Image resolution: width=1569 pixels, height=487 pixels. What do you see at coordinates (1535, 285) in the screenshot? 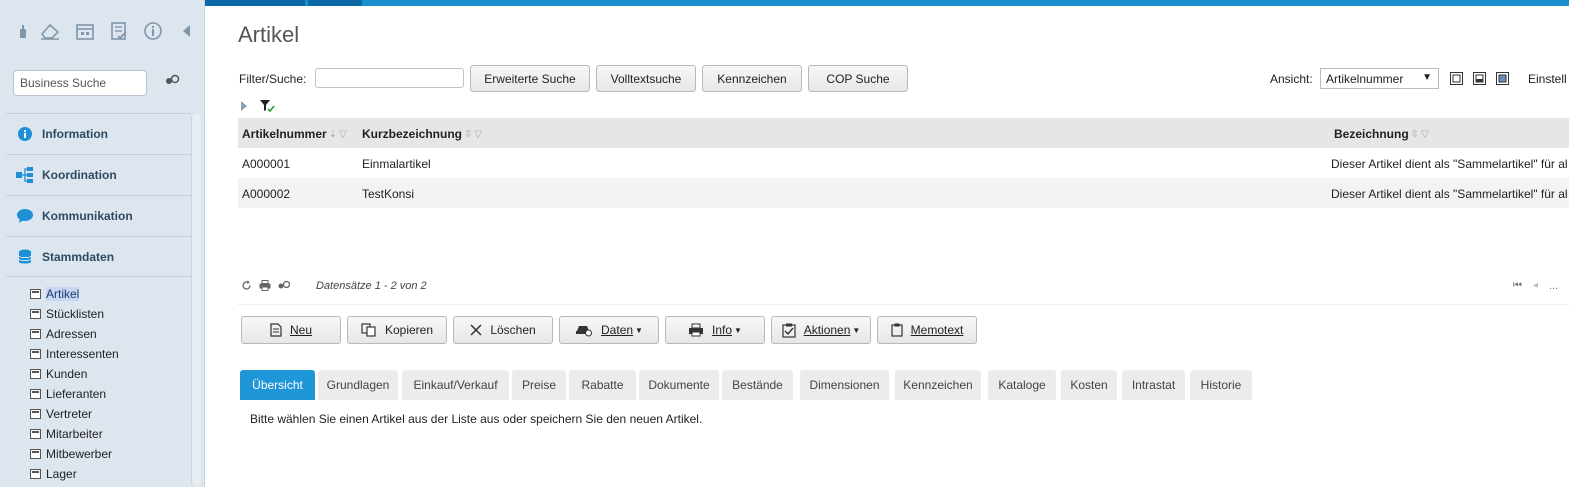
I see `prev-page-icon: ◂` at bounding box center [1535, 285].